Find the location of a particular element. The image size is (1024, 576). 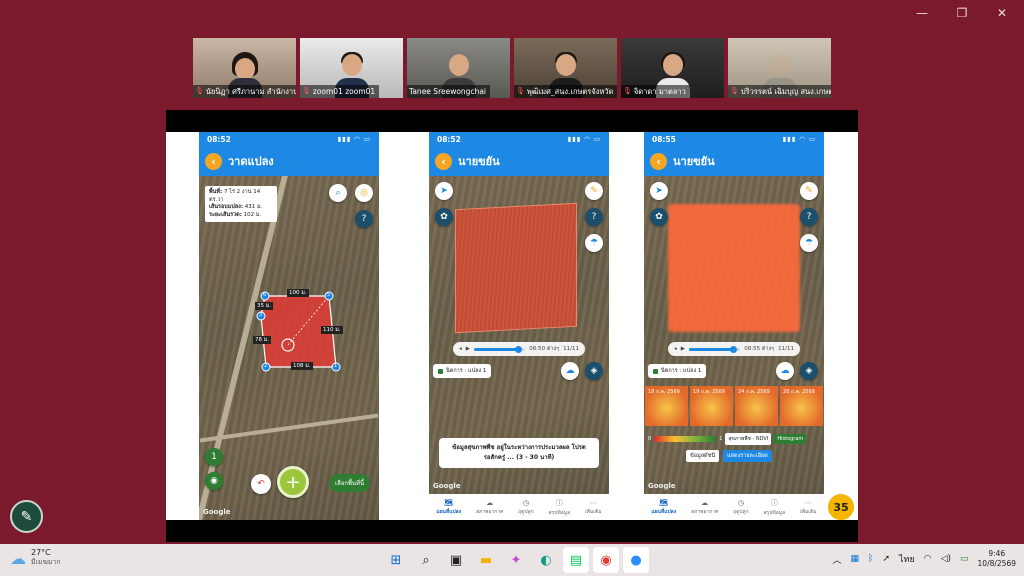

participant-name: Tanee Sreewongchai is located at coordinates (448, 91).